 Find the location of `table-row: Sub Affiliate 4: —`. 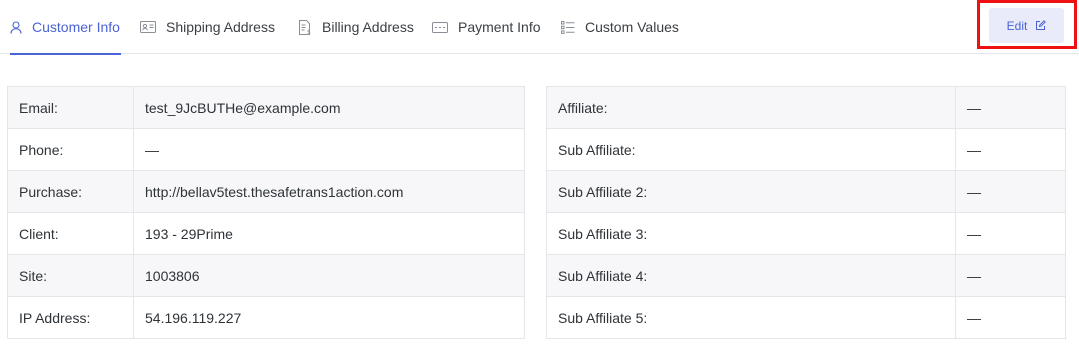

table-row: Sub Affiliate 4: — is located at coordinates (806, 275).